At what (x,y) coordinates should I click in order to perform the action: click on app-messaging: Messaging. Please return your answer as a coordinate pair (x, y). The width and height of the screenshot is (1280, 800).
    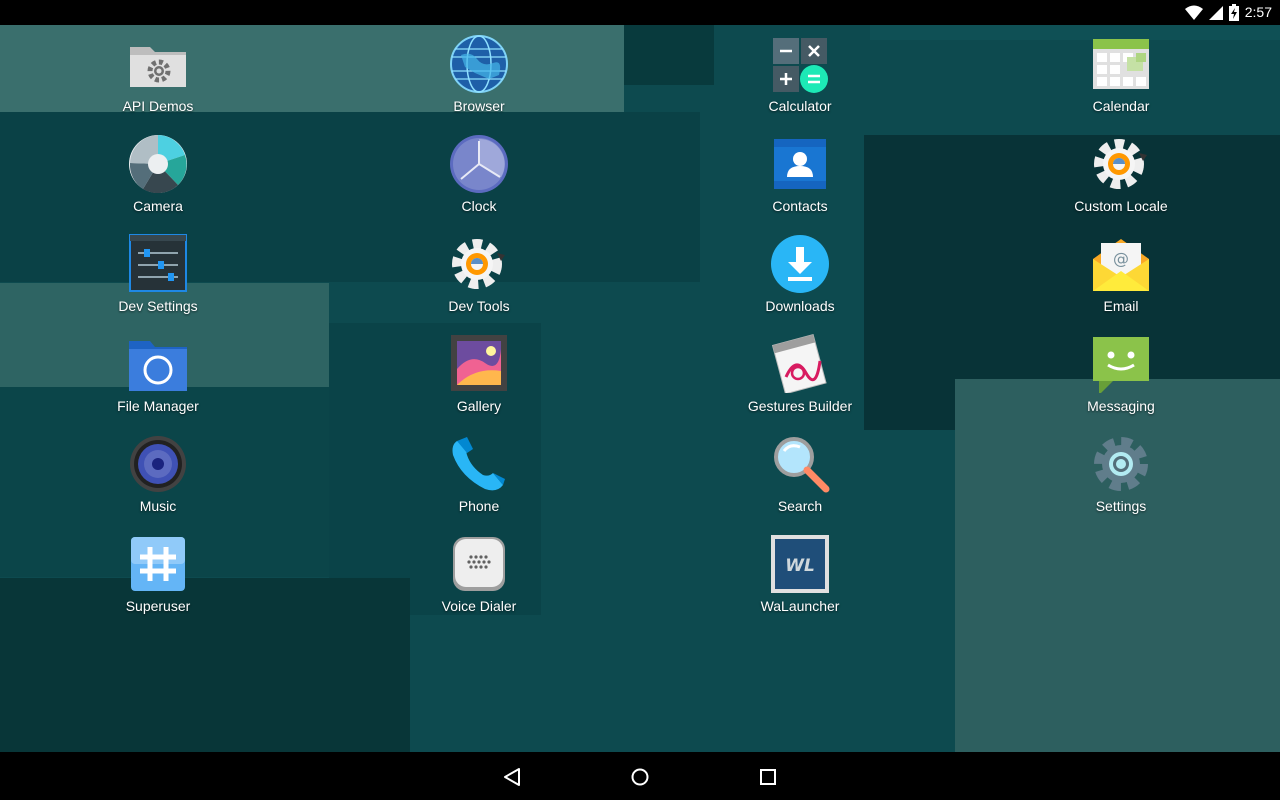
    Looking at the image, I should click on (1121, 373).